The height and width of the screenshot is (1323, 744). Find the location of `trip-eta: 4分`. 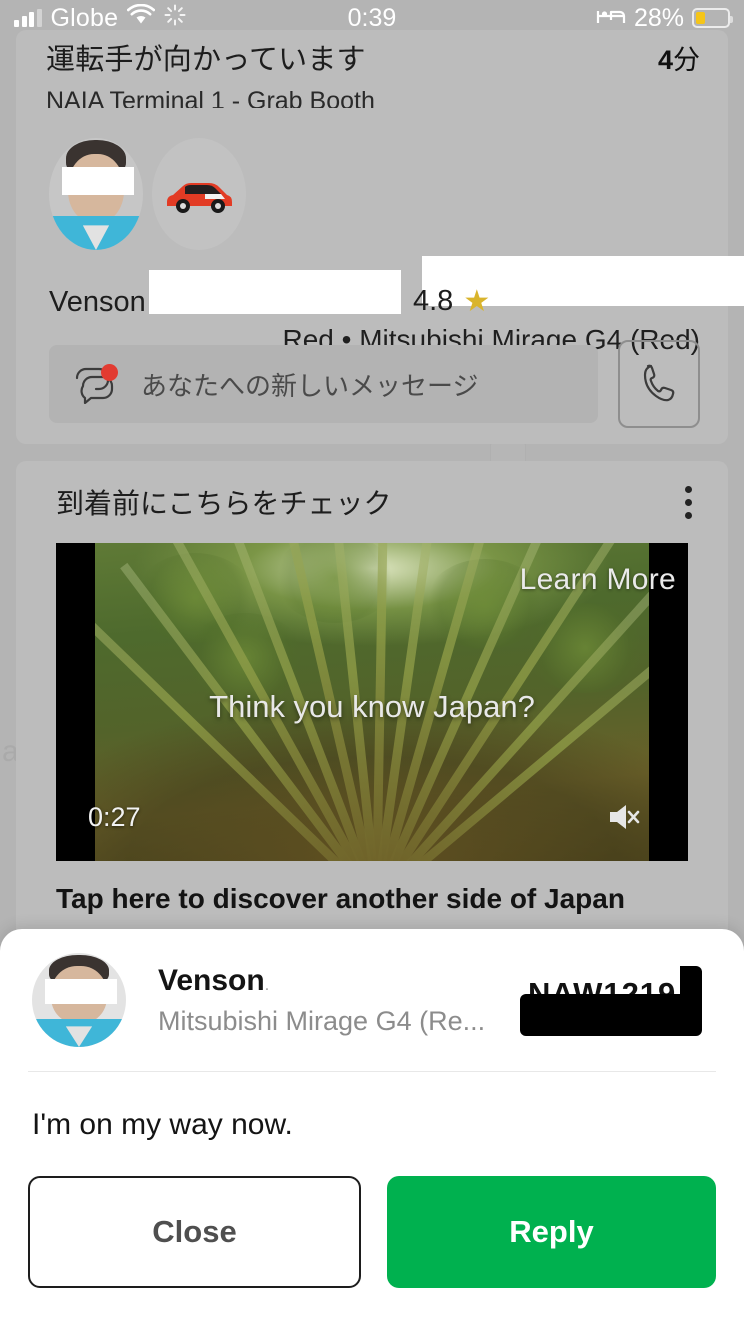

trip-eta: 4分 is located at coordinates (679, 57).